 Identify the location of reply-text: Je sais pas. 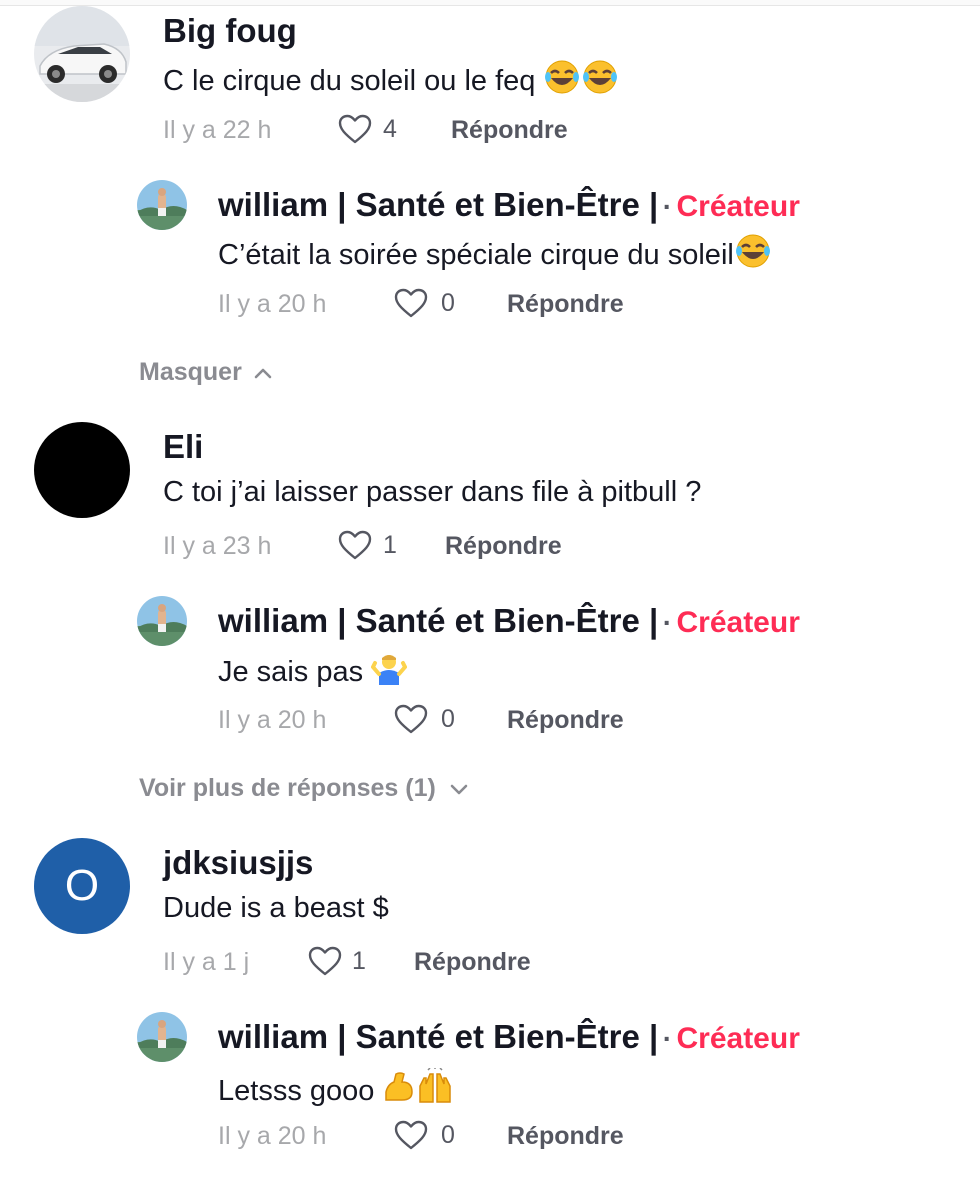
(313, 671).